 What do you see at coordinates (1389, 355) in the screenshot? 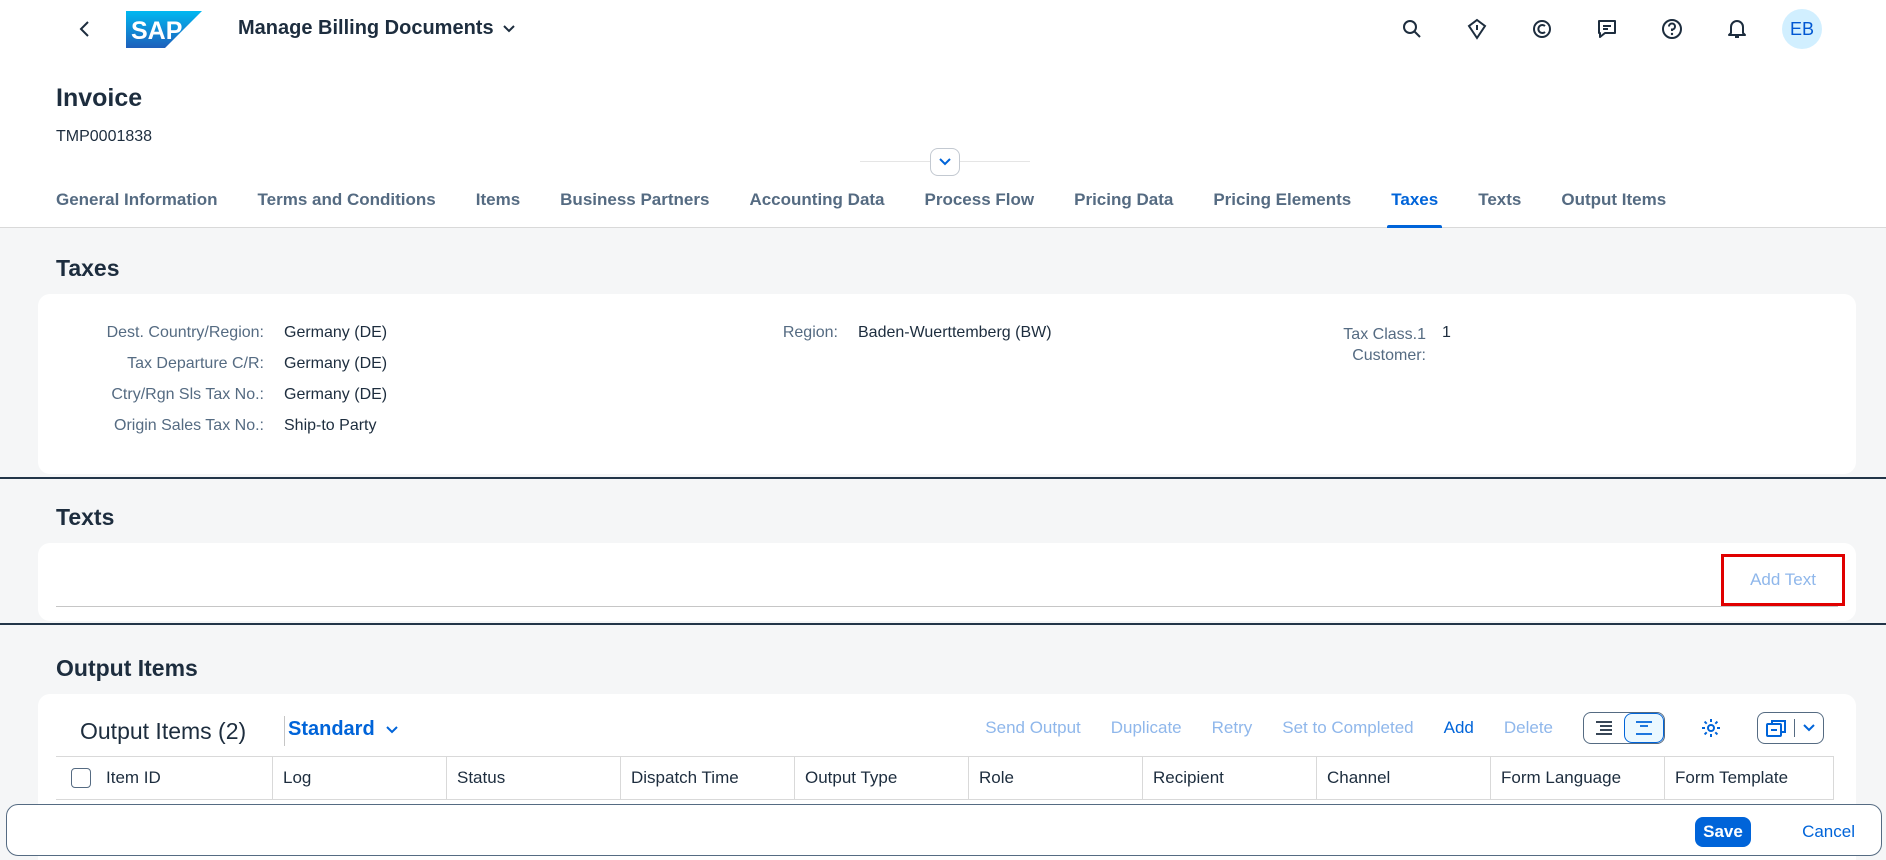
I see `field-label-line: Customer:` at bounding box center [1389, 355].